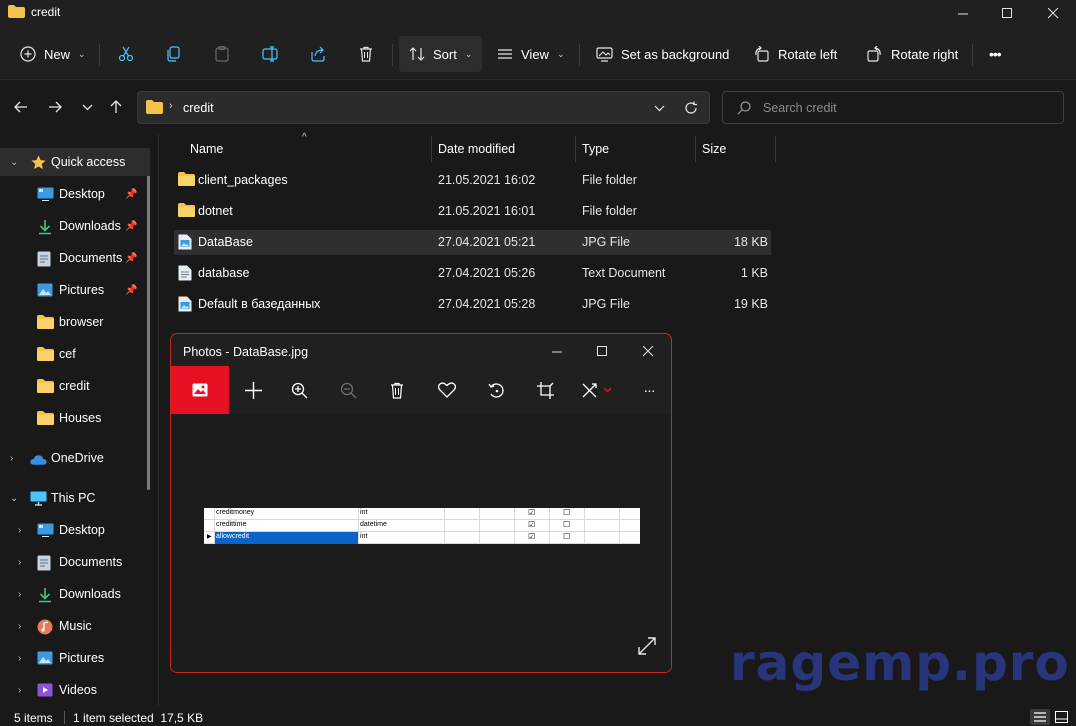  Describe the element at coordinates (912, 54) in the screenshot. I see `rotate-right-button: Rotate right` at that location.